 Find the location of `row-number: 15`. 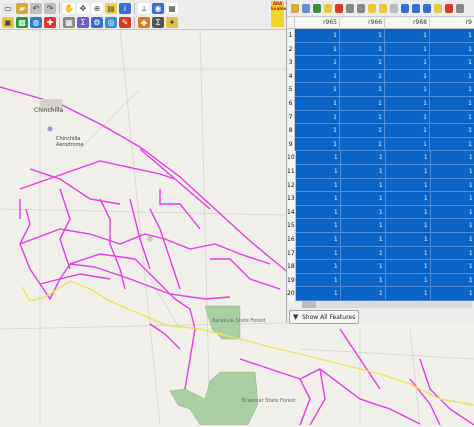

row-number: 15 is located at coordinates (291, 226).